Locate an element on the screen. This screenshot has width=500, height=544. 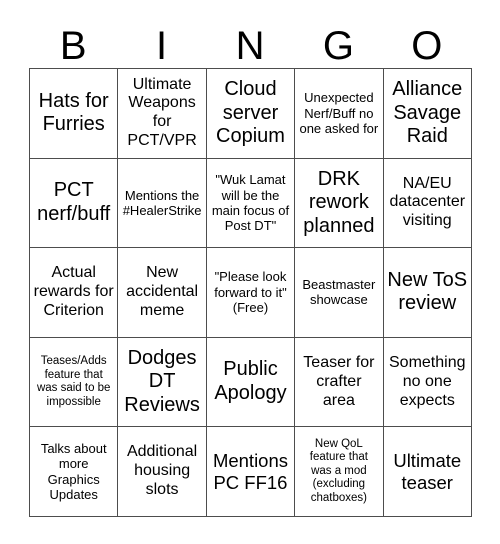
bingo-cell: New accidental meme is located at coordinates (162, 292).